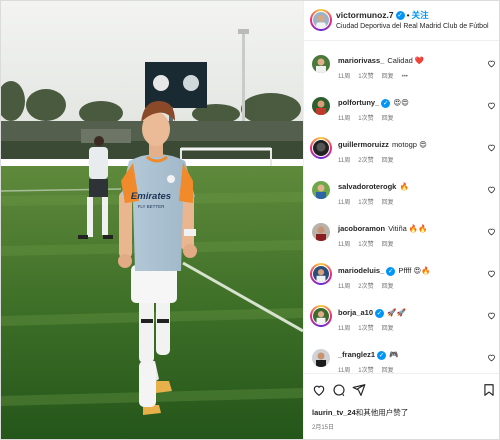 The image size is (500, 440). What do you see at coordinates (382, 412) in the screenshot?
I see `liked-by-text: 和其他用户赞了` at bounding box center [382, 412].